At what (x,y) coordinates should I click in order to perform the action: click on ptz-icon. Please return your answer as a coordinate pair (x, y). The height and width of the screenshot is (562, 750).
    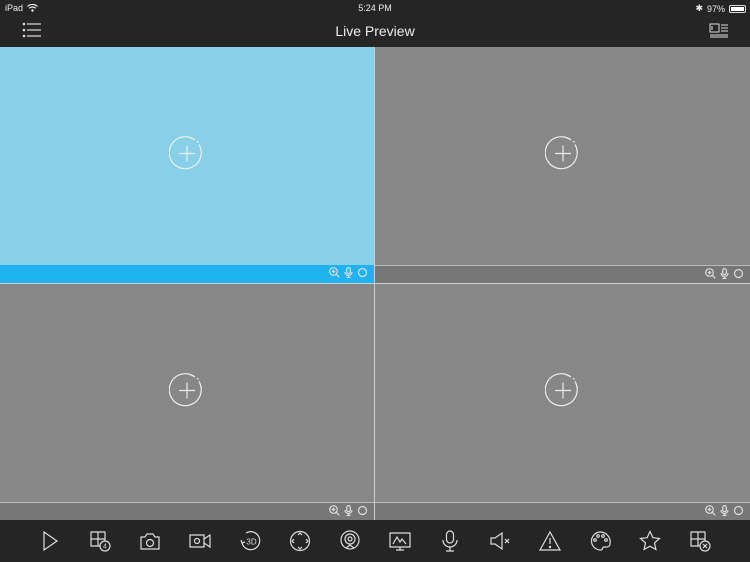
    Looking at the image, I should click on (300, 541).